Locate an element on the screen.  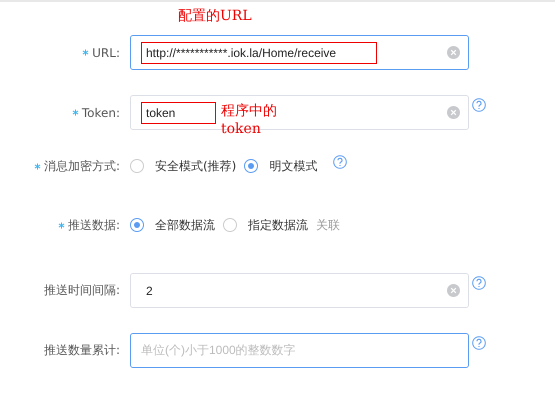
annotation-text: 配置的URL is located at coordinates (215, 16).